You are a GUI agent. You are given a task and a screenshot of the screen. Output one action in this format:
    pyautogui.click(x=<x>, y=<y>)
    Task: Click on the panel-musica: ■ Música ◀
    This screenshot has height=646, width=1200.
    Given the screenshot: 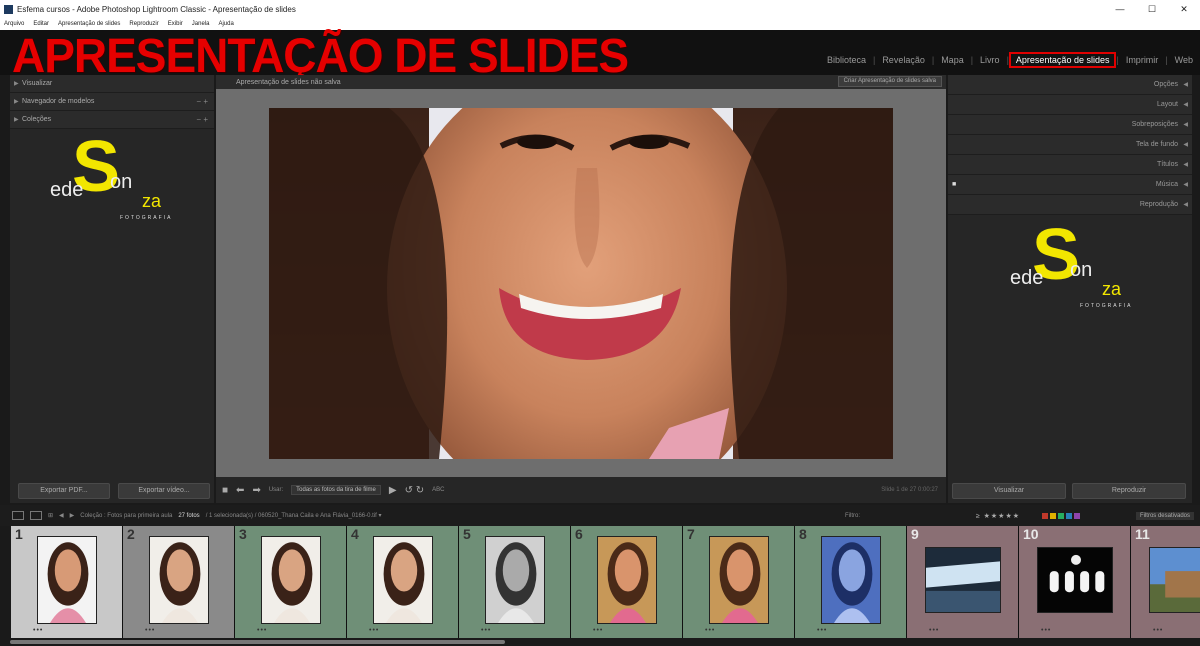 What is the action you would take?
    pyautogui.click(x=1070, y=185)
    